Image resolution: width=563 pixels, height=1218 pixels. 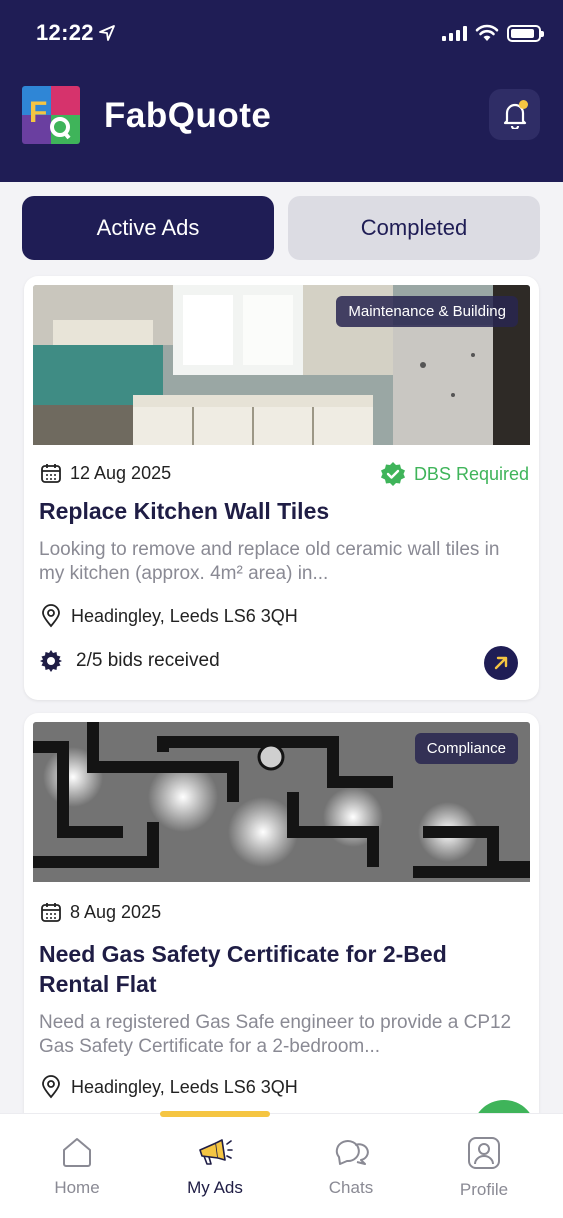 What do you see at coordinates (184, 511) in the screenshot?
I see `ad-title: Replace Kitchen Wall Tiles` at bounding box center [184, 511].